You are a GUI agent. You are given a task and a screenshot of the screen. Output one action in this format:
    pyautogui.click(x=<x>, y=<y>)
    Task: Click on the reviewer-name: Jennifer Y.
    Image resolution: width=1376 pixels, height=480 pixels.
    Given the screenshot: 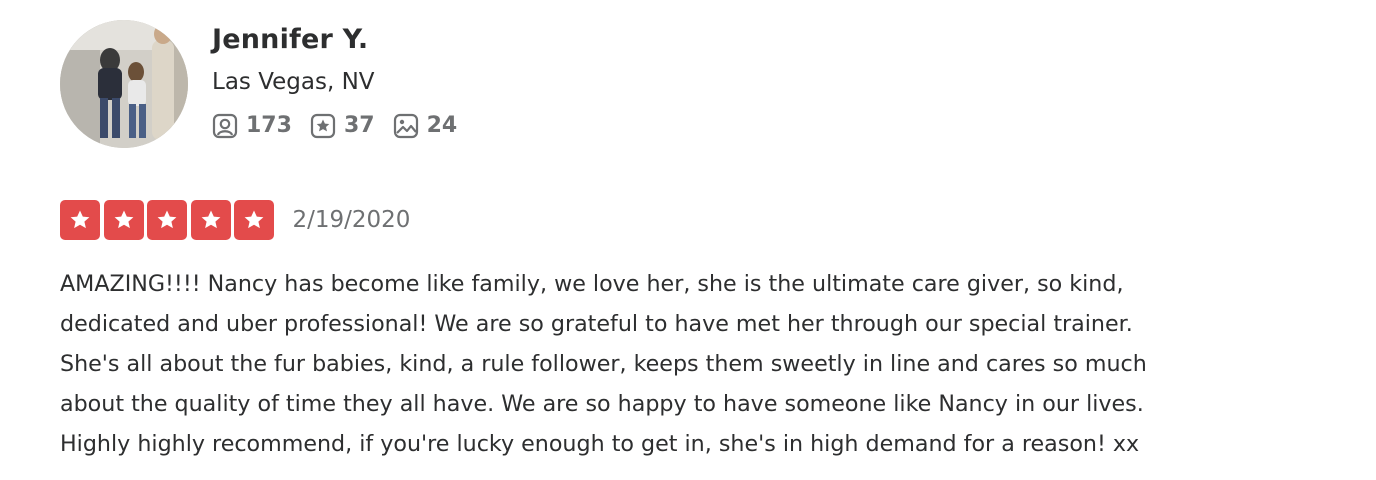 What is the action you would take?
    pyautogui.click(x=412, y=40)
    